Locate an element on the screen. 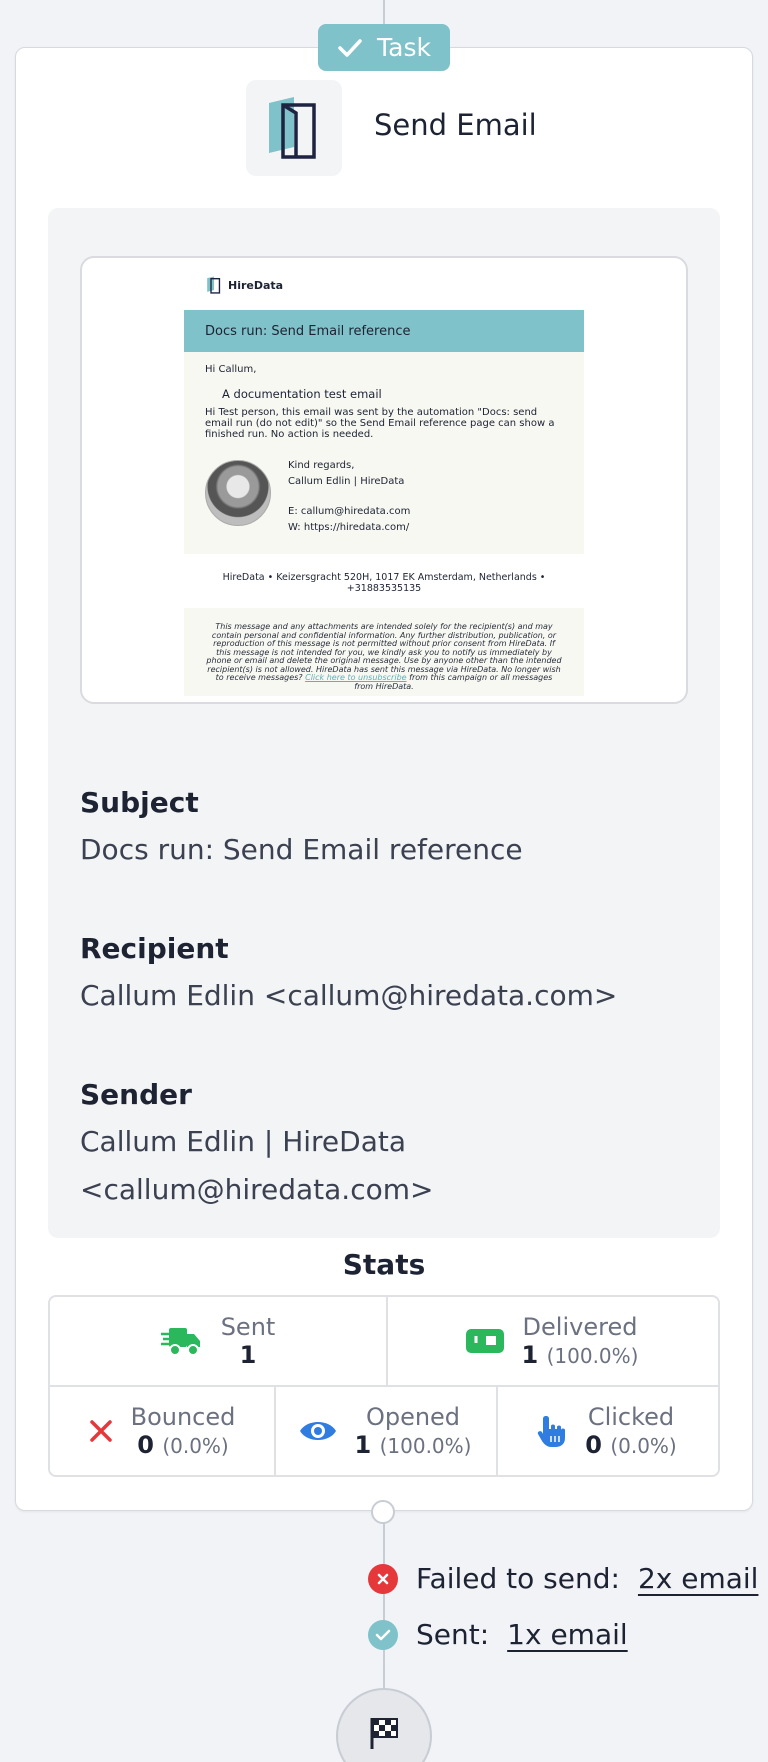 Image resolution: width=768 pixels, height=1762 pixels. stat-delivered: Delivered 1 (100.0%) is located at coordinates (552, 1341).